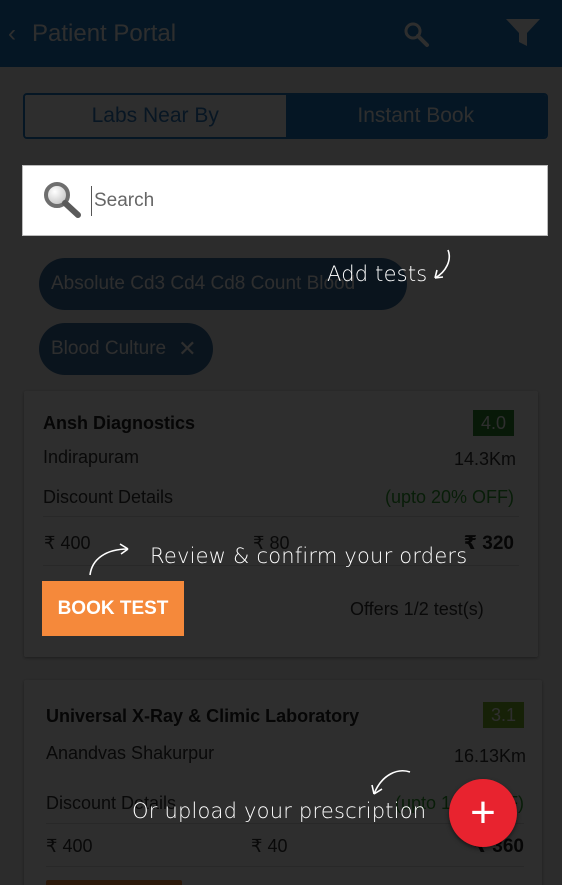 This screenshot has width=562, height=885. I want to click on search-icon, so click(416, 34).